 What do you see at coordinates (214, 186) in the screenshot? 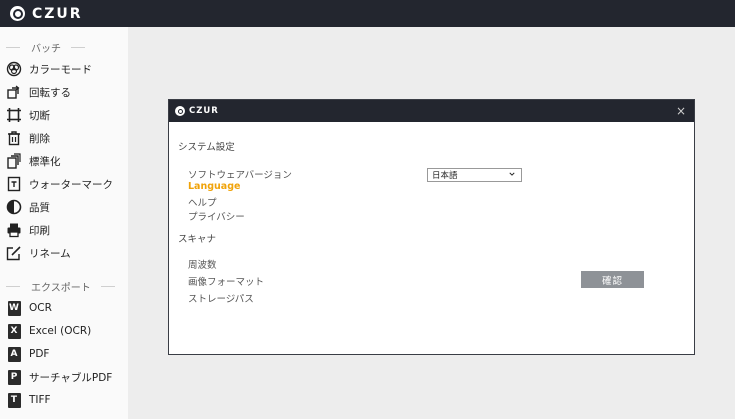
I see `language-link: Language` at bounding box center [214, 186].